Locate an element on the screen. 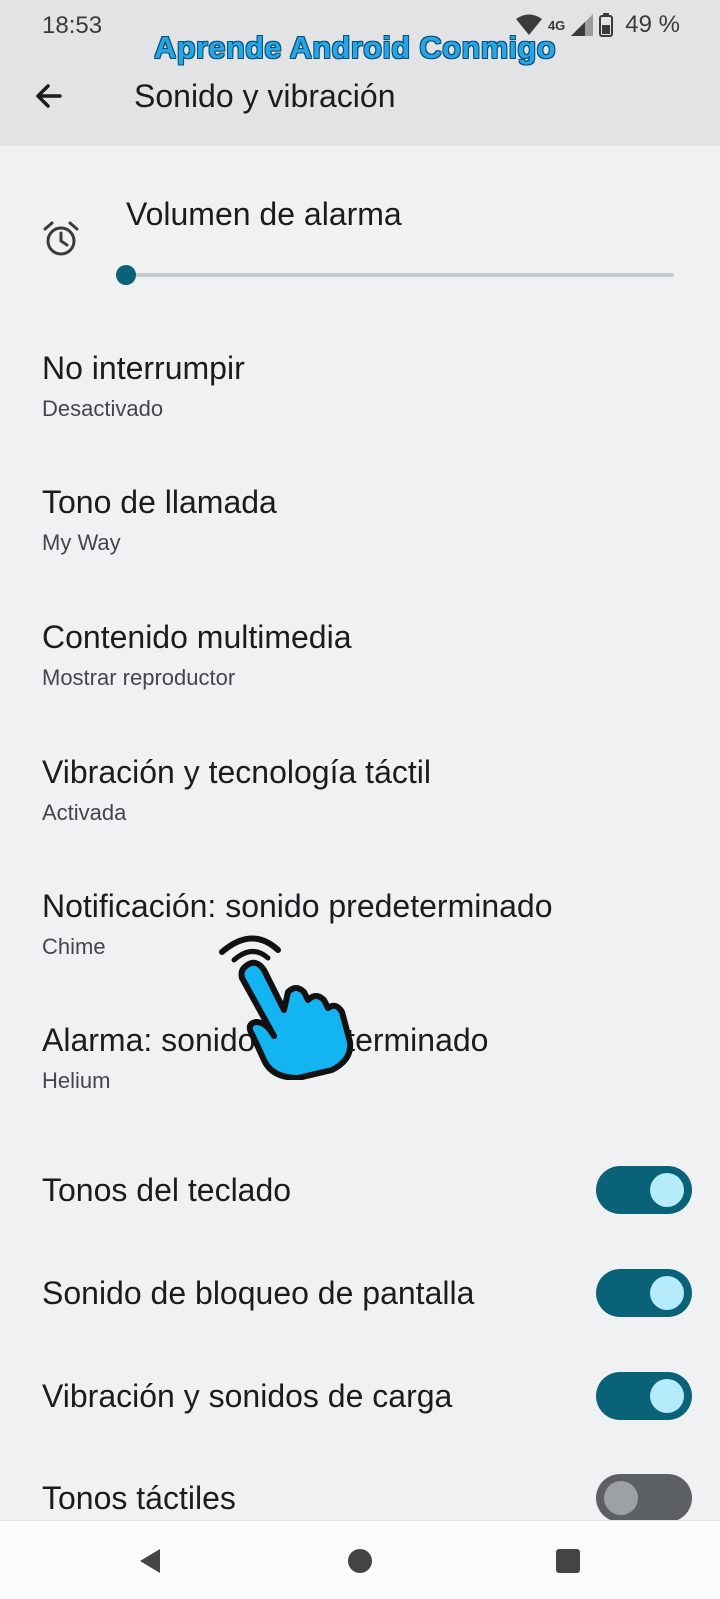 The height and width of the screenshot is (1599, 720). page-title: Sonido y vibración is located at coordinates (265, 96).